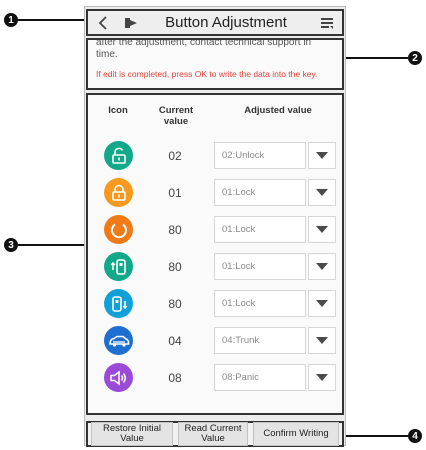 The width and height of the screenshot is (426, 450). What do you see at coordinates (118, 192) in the screenshot?
I see `lock-icon` at bounding box center [118, 192].